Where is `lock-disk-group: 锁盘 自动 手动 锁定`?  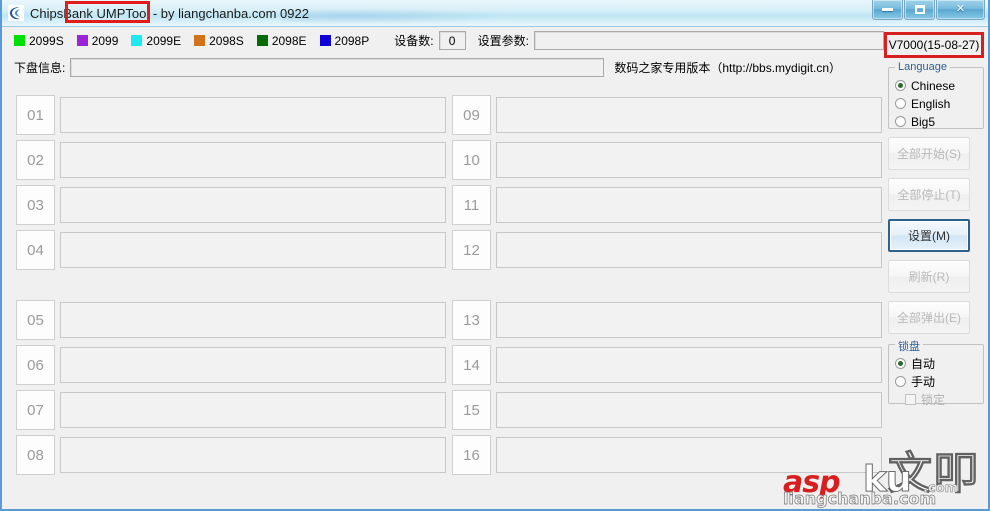 lock-disk-group: 锁盘 自动 手动 锁定 is located at coordinates (936, 372).